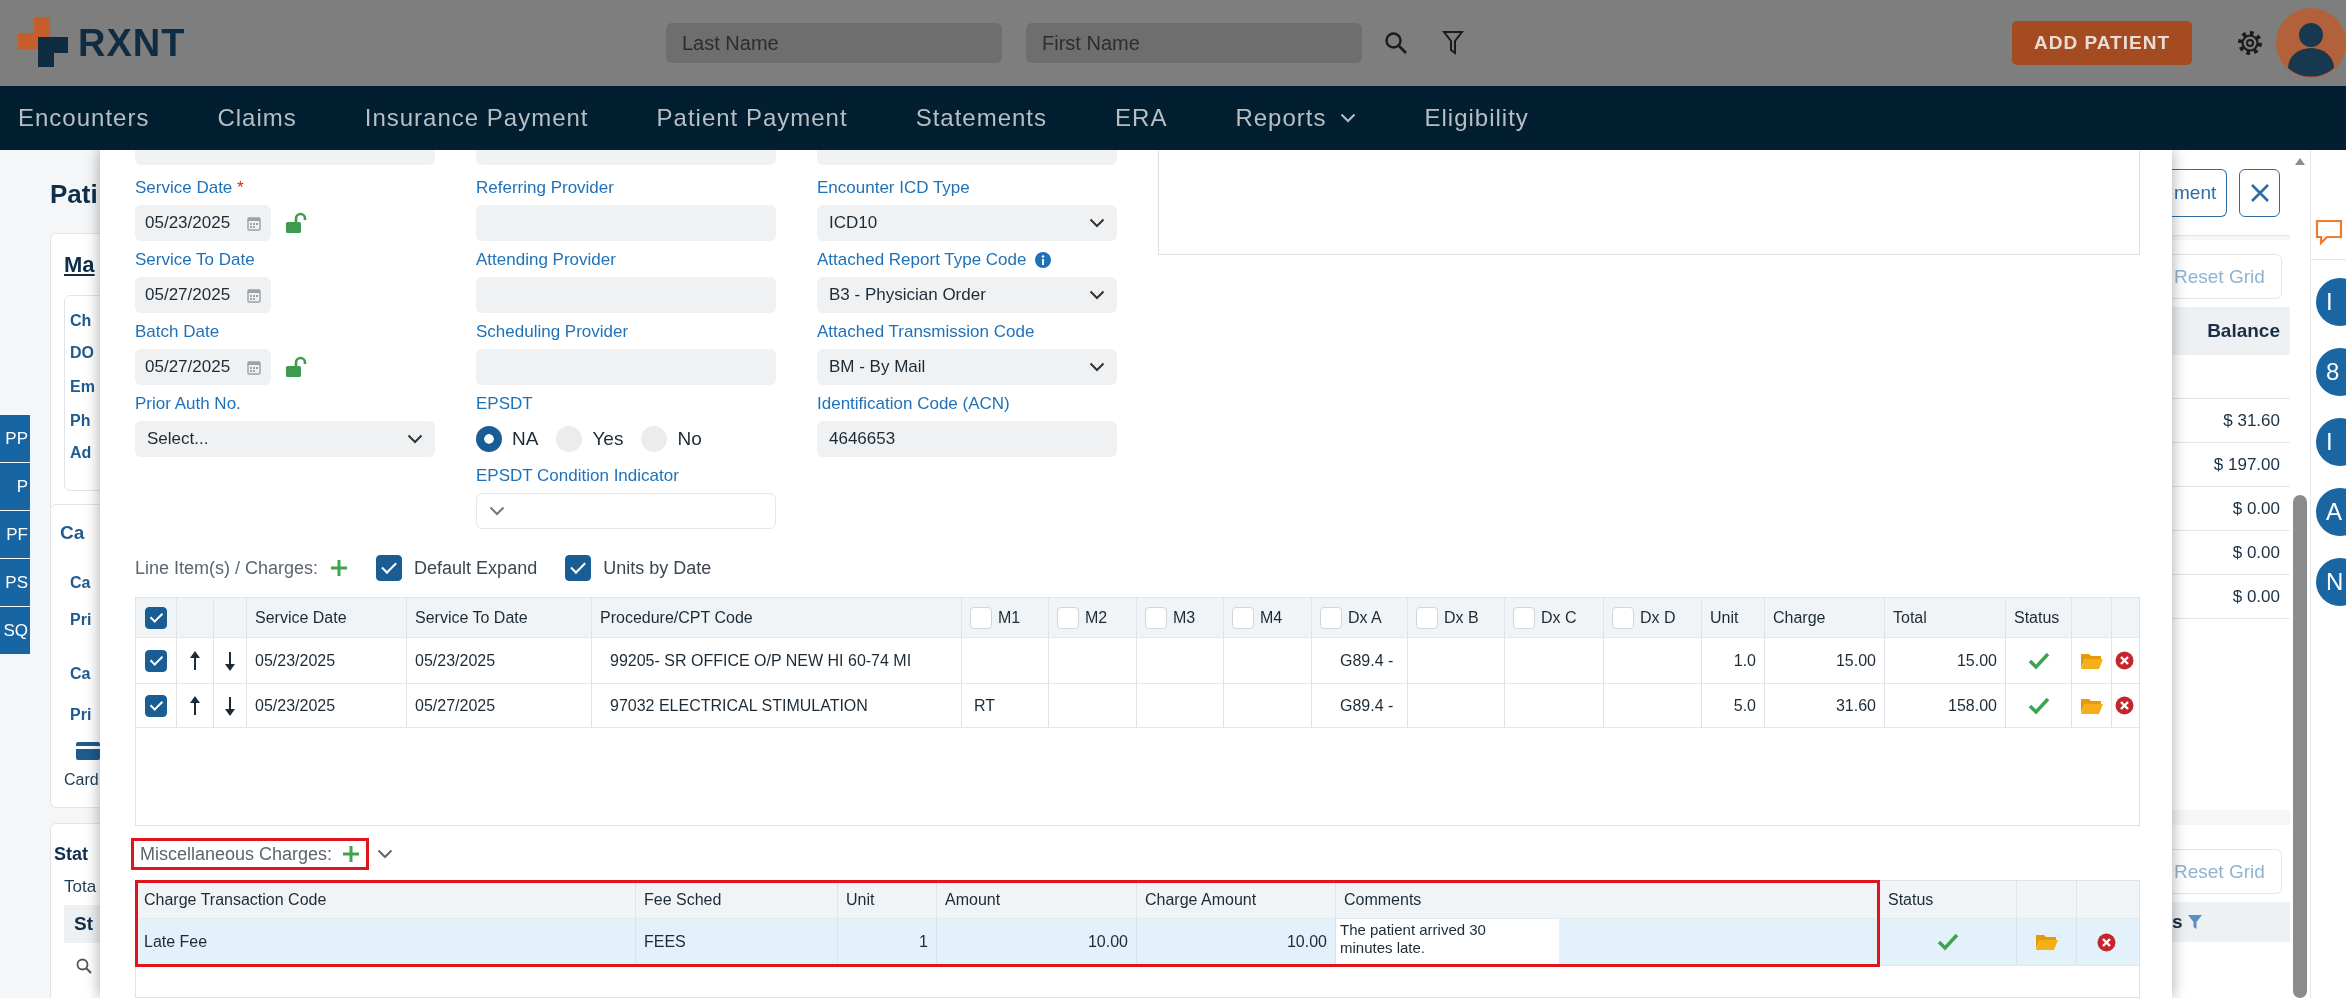  What do you see at coordinates (15, 582) in the screenshot?
I see `side-tab: PS` at bounding box center [15, 582].